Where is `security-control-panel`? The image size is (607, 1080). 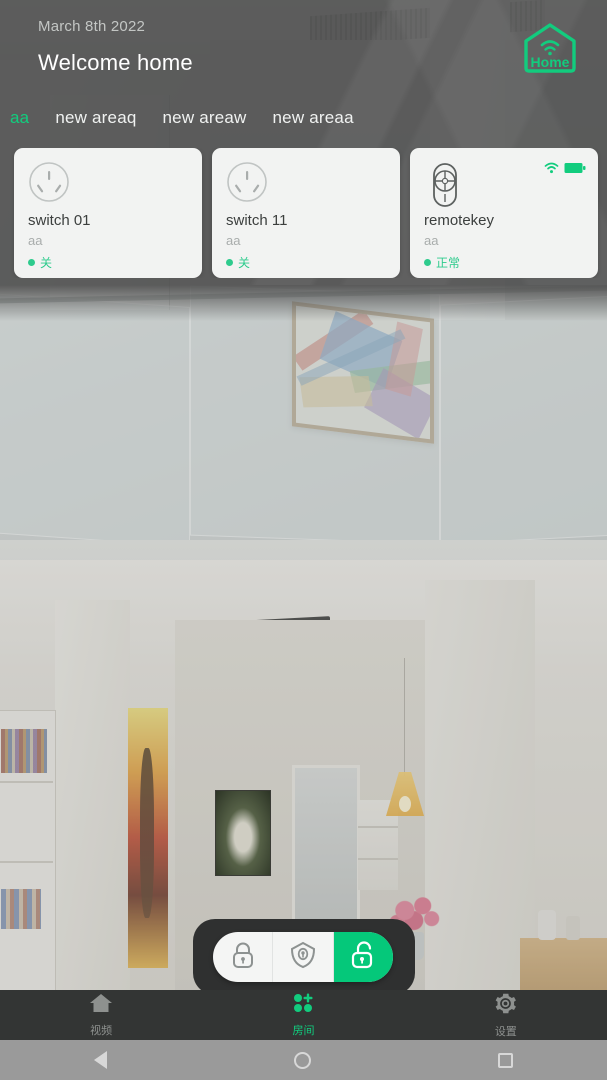 security-control-panel is located at coordinates (304, 957).